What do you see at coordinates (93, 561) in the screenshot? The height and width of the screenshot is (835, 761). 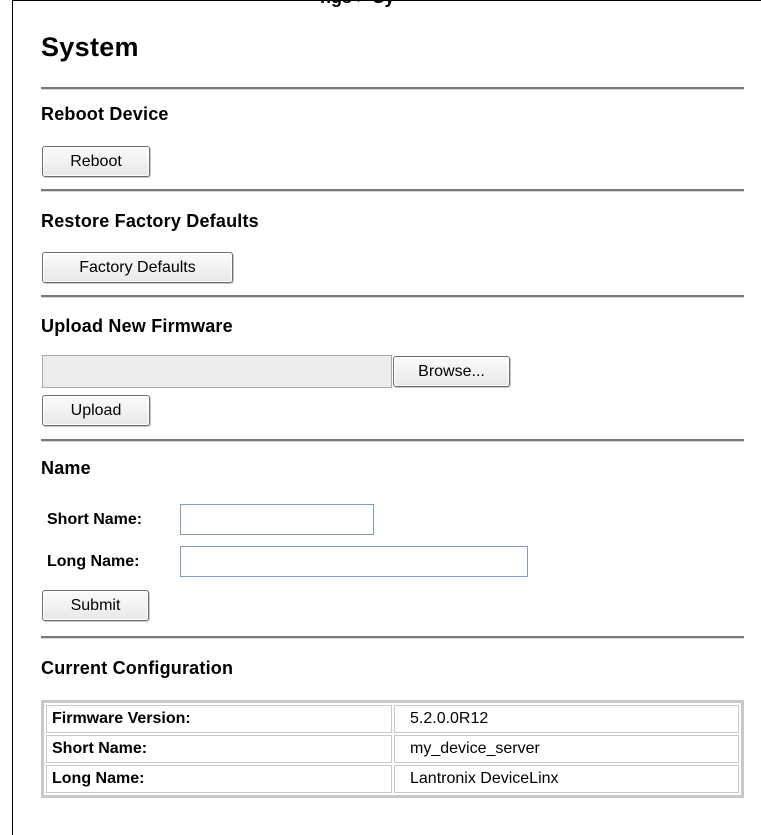 I see `long-name-label: Long Name:` at bounding box center [93, 561].